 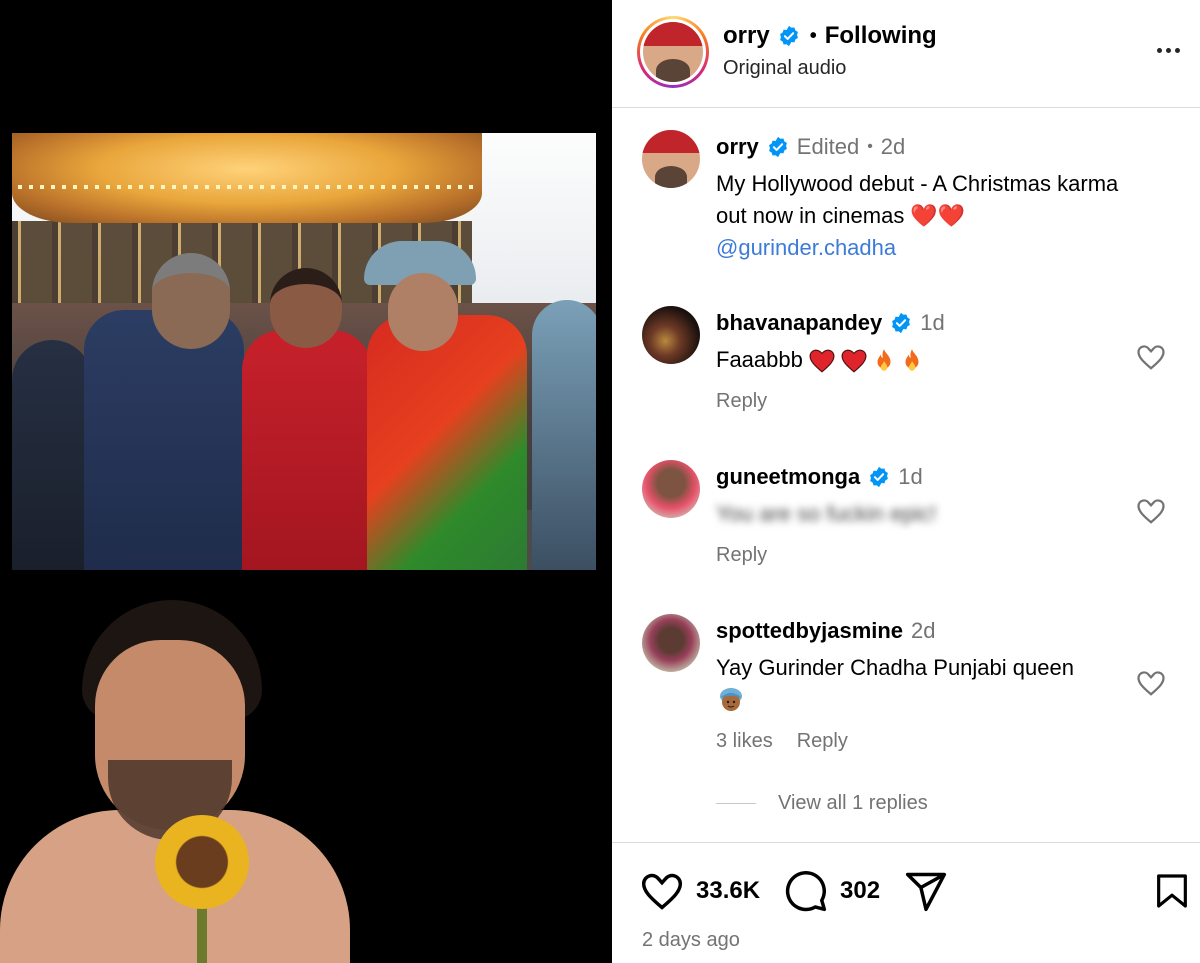 I want to click on comment-text-block: Faaabbb, so click(x=926, y=360).